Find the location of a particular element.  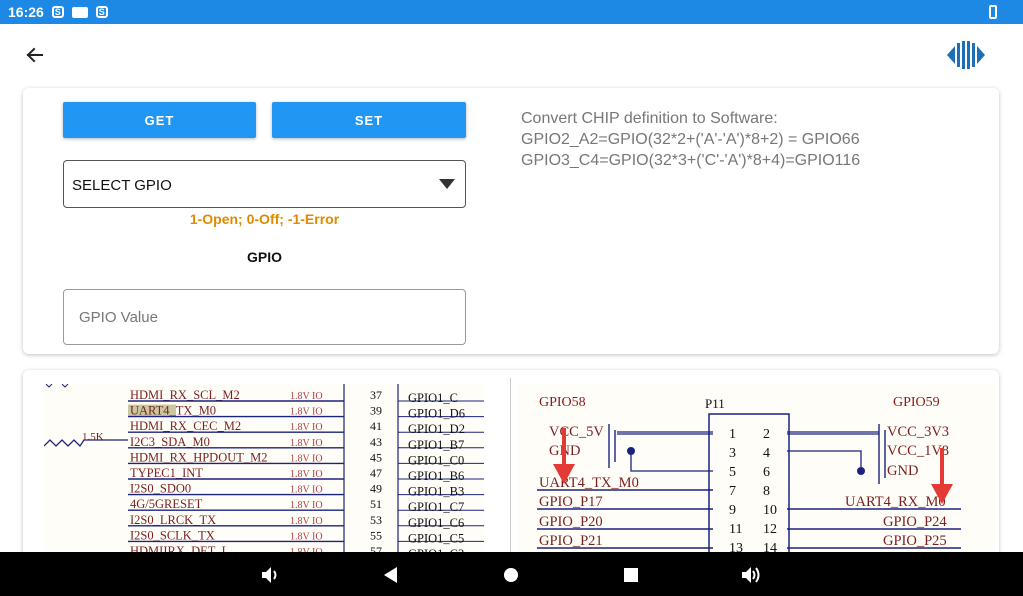

gpio-select: SELECT GPIO is located at coordinates (264, 184).